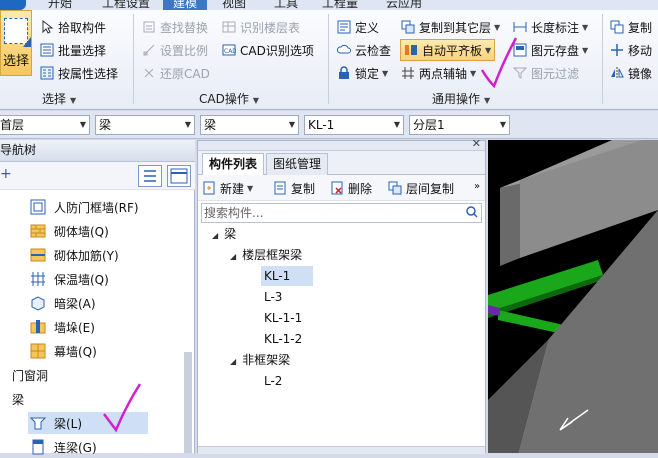  Describe the element at coordinates (260, 360) in the screenshot. I see `tree-group-non-frame-beam: ◢ 非框架梁` at that location.